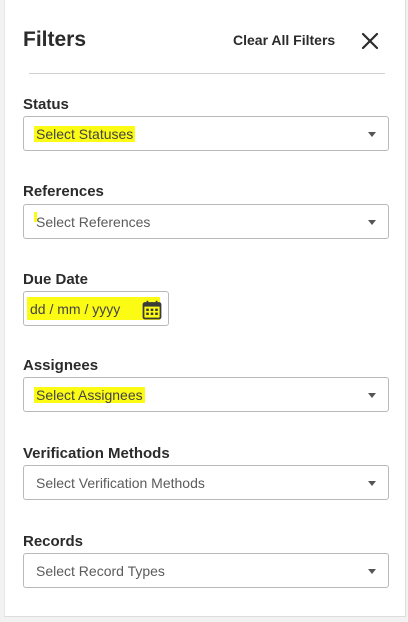 The image size is (408, 622). Describe the element at coordinates (205, 37) in the screenshot. I see `filters-header: Filters Clear All Filters` at that location.